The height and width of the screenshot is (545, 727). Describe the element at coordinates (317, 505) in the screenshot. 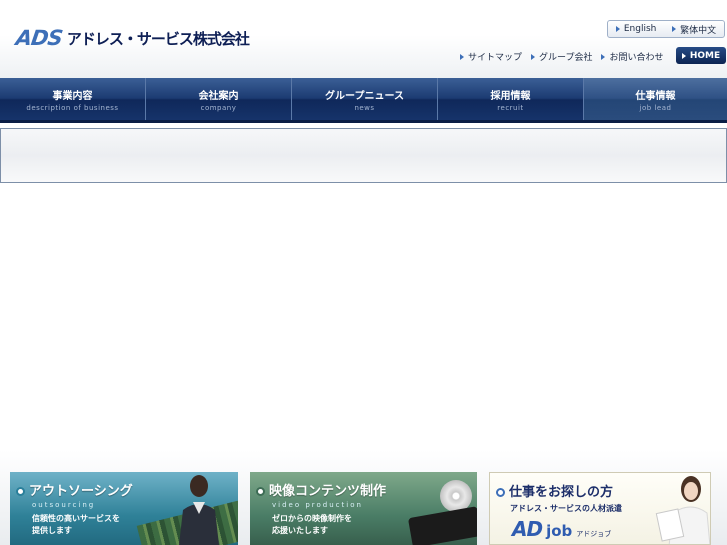

I see `banner-subtitle: video production` at that location.